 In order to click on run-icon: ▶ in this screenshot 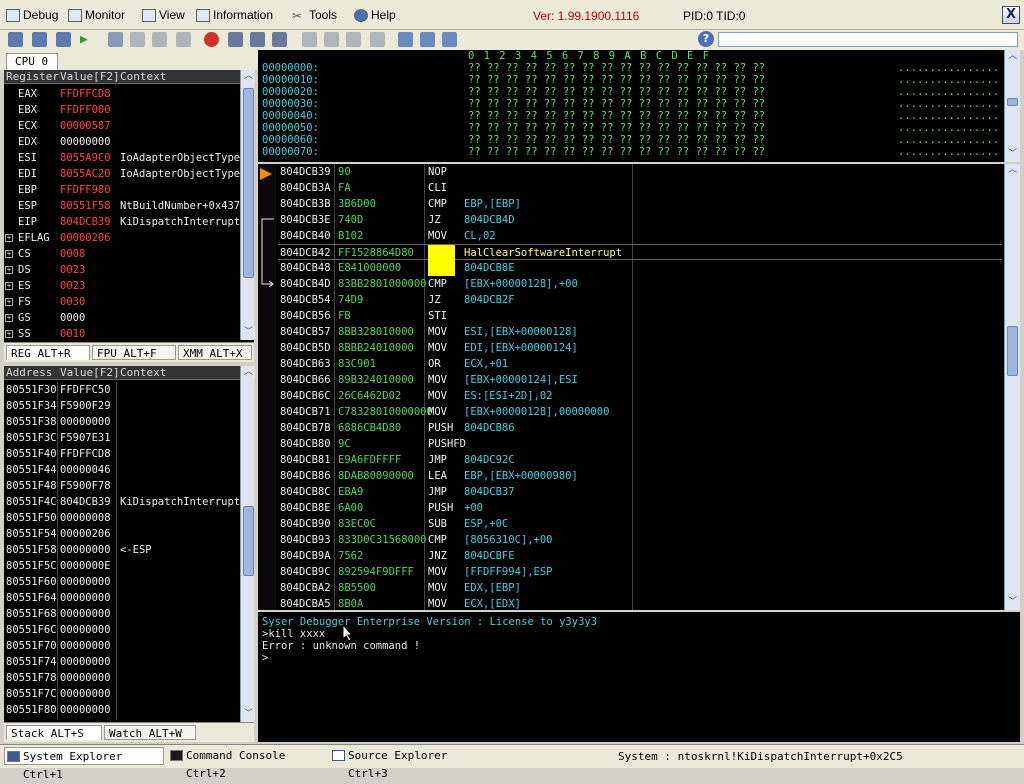, I will do `click(87, 39)`.